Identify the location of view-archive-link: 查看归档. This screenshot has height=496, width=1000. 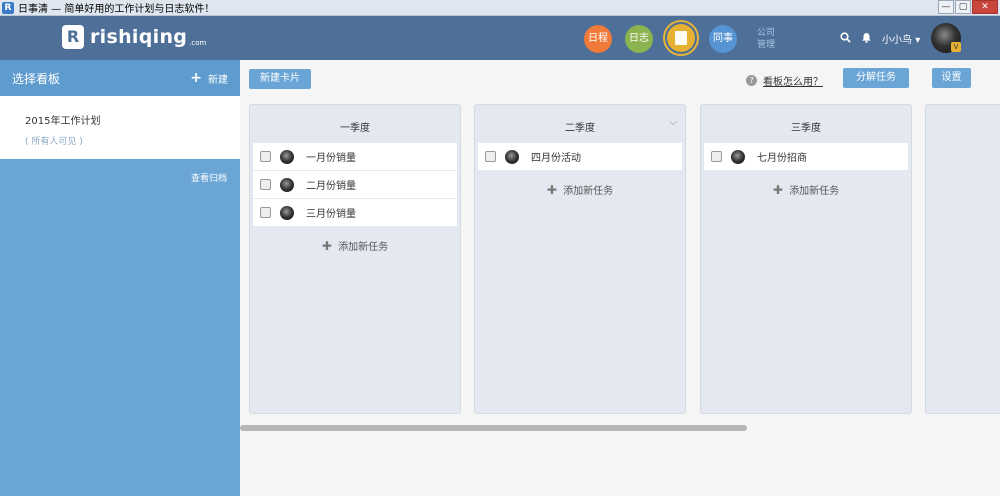
(120, 171).